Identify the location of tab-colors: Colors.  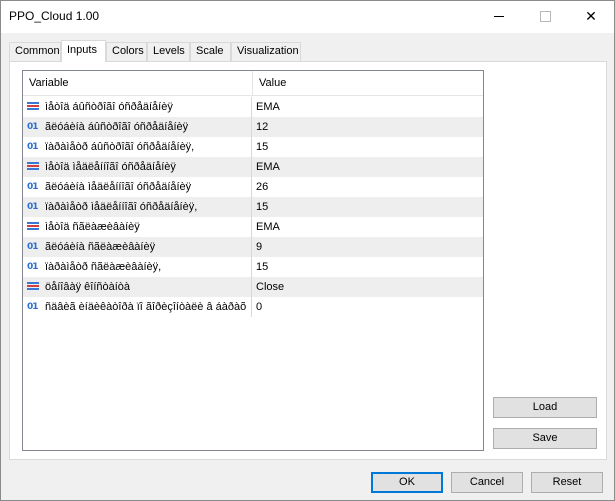
(126, 51).